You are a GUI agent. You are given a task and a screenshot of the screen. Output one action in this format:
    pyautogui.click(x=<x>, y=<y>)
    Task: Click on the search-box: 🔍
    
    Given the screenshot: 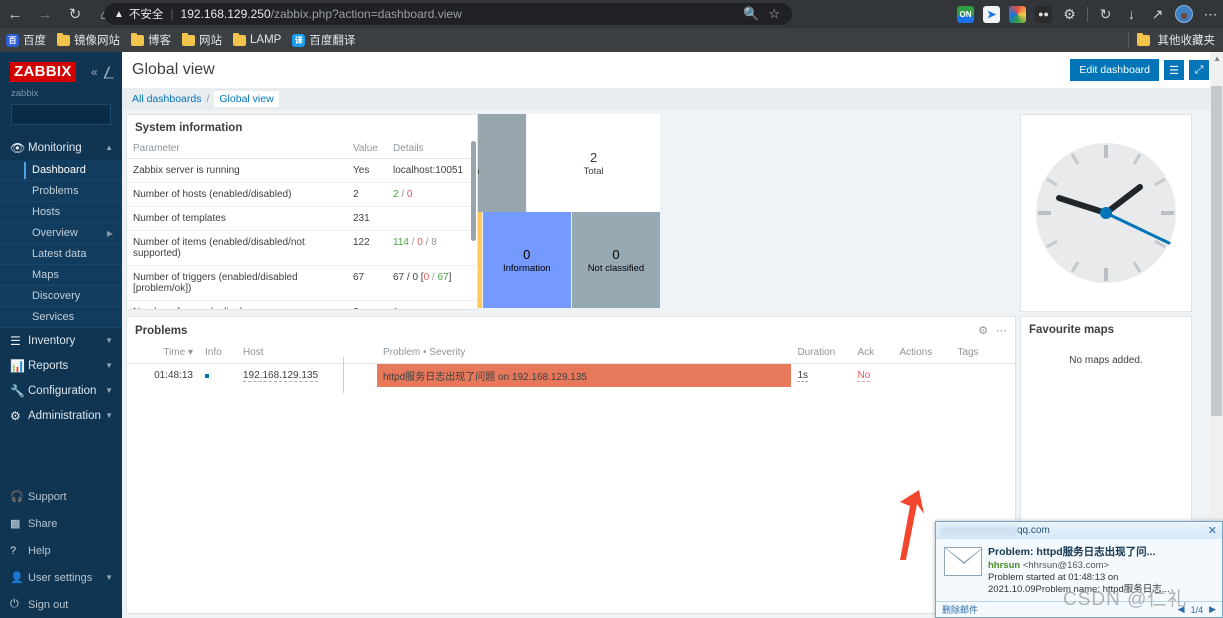 What is the action you would take?
    pyautogui.click(x=66, y=114)
    